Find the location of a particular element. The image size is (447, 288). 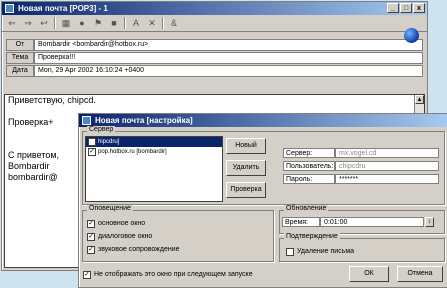

delete-confirm: Удаление письма is located at coordinates (320, 251).